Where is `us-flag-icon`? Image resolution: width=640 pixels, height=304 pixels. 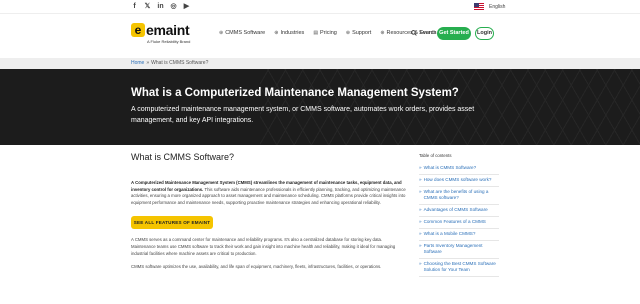 us-flag-icon is located at coordinates (479, 6).